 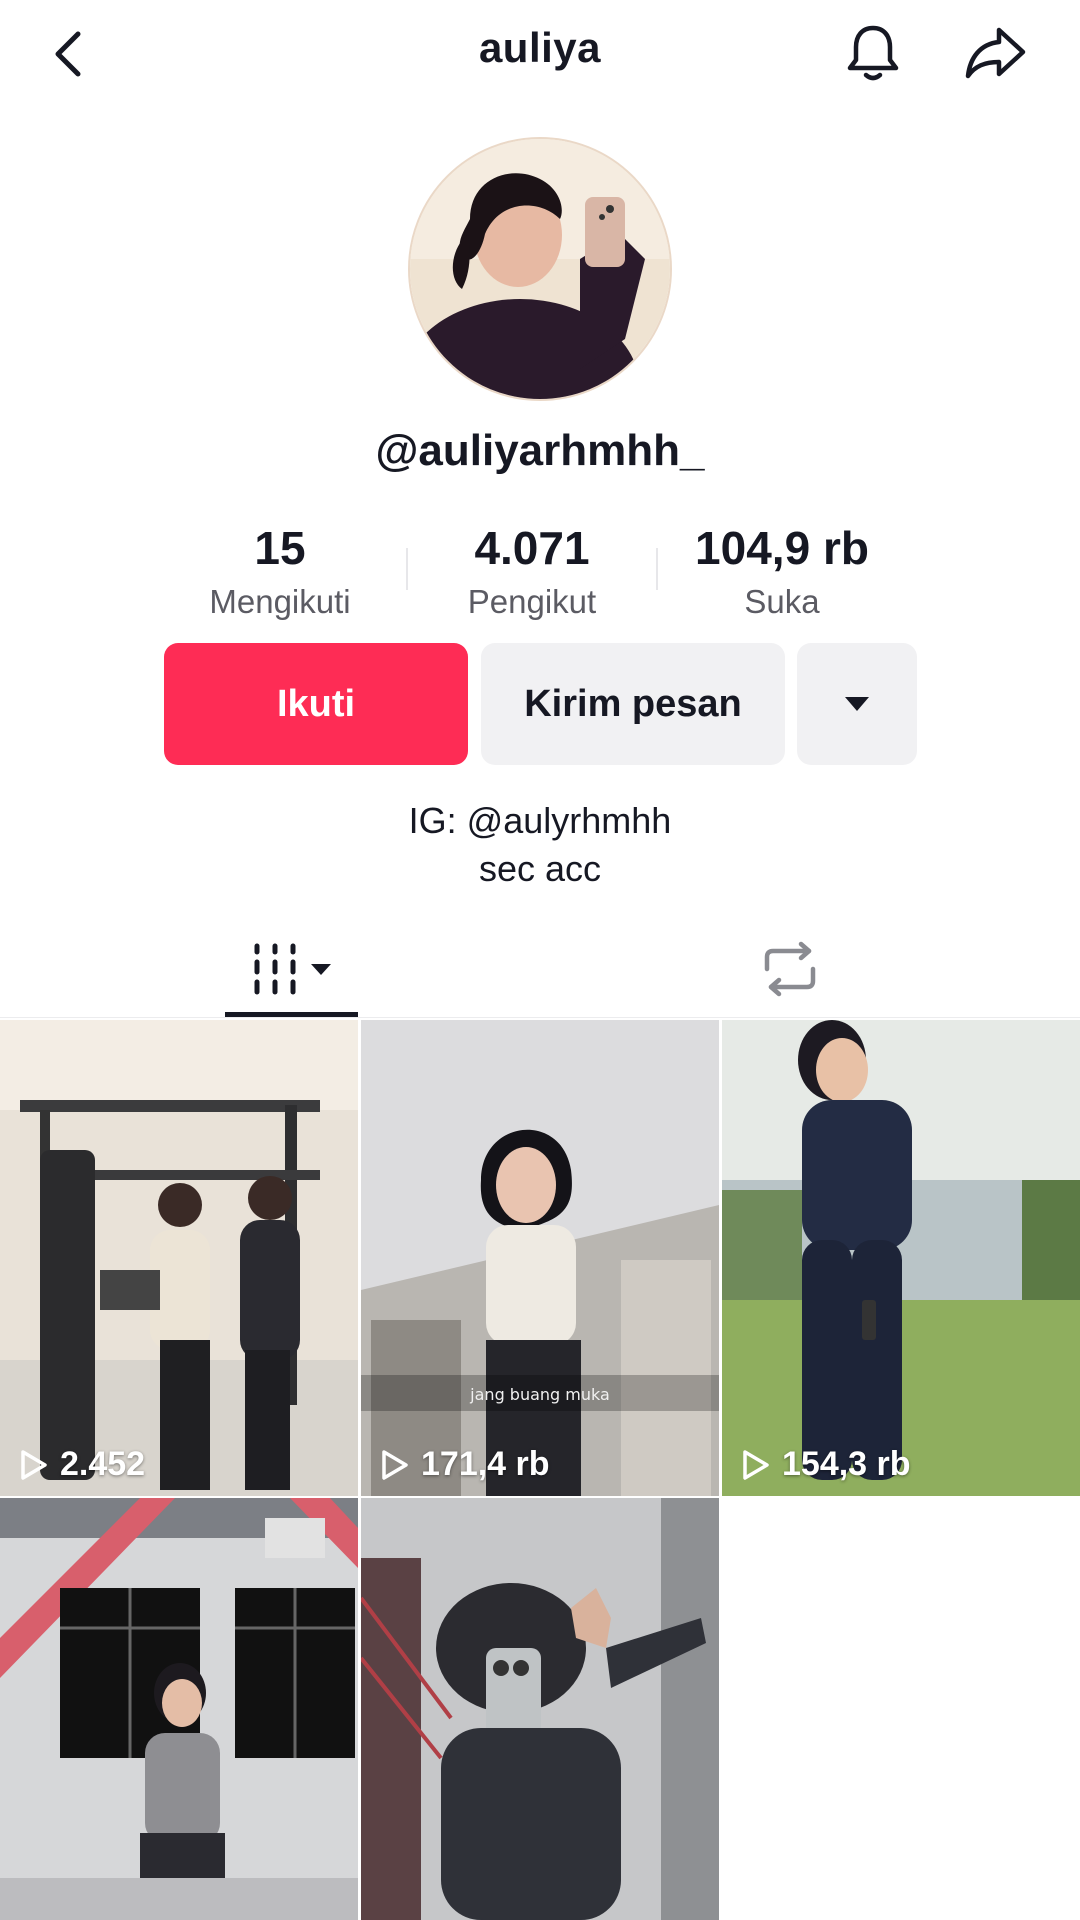 What do you see at coordinates (782, 548) in the screenshot?
I see `stat-likes-value: 104,9 rb` at bounding box center [782, 548].